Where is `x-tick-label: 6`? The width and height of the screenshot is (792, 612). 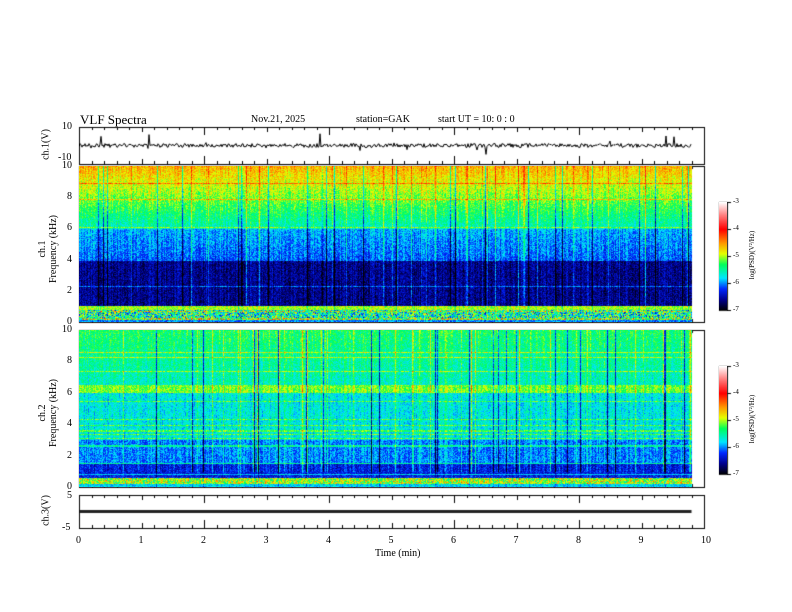 x-tick-label: 6 is located at coordinates (453, 540).